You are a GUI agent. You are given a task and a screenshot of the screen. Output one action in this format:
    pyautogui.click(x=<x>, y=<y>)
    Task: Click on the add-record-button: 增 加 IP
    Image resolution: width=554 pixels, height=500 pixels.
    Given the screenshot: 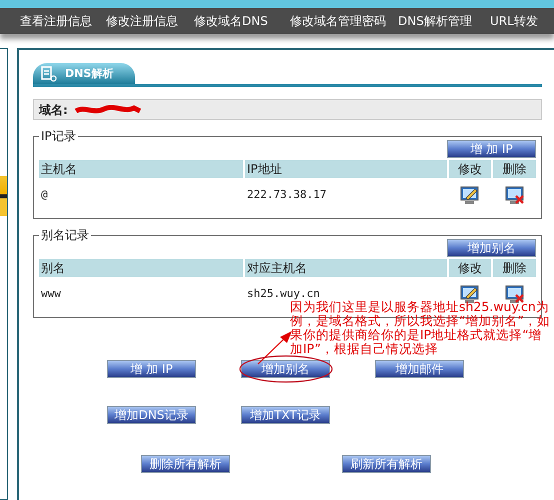 What is the action you would take?
    pyautogui.click(x=491, y=149)
    